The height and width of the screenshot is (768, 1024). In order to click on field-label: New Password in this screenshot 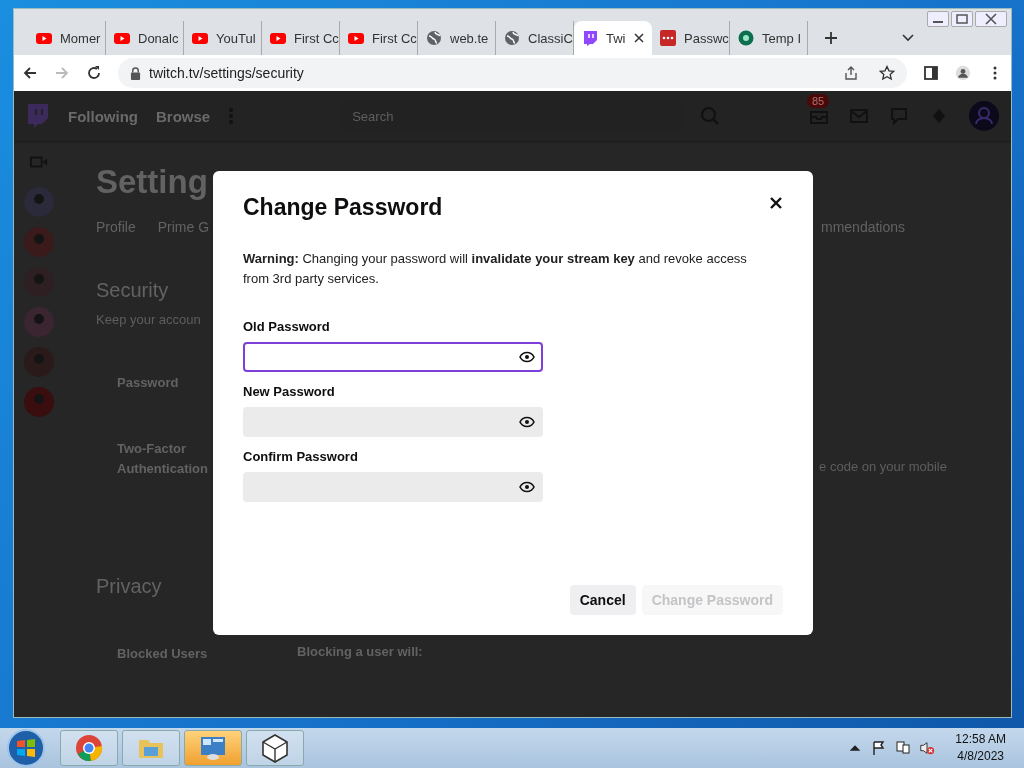, I will do `click(289, 391)`.